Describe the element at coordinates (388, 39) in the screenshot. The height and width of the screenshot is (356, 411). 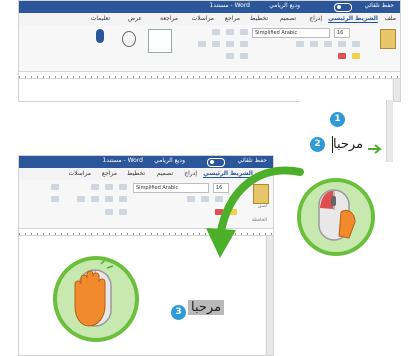
I see `paste-icon` at that location.